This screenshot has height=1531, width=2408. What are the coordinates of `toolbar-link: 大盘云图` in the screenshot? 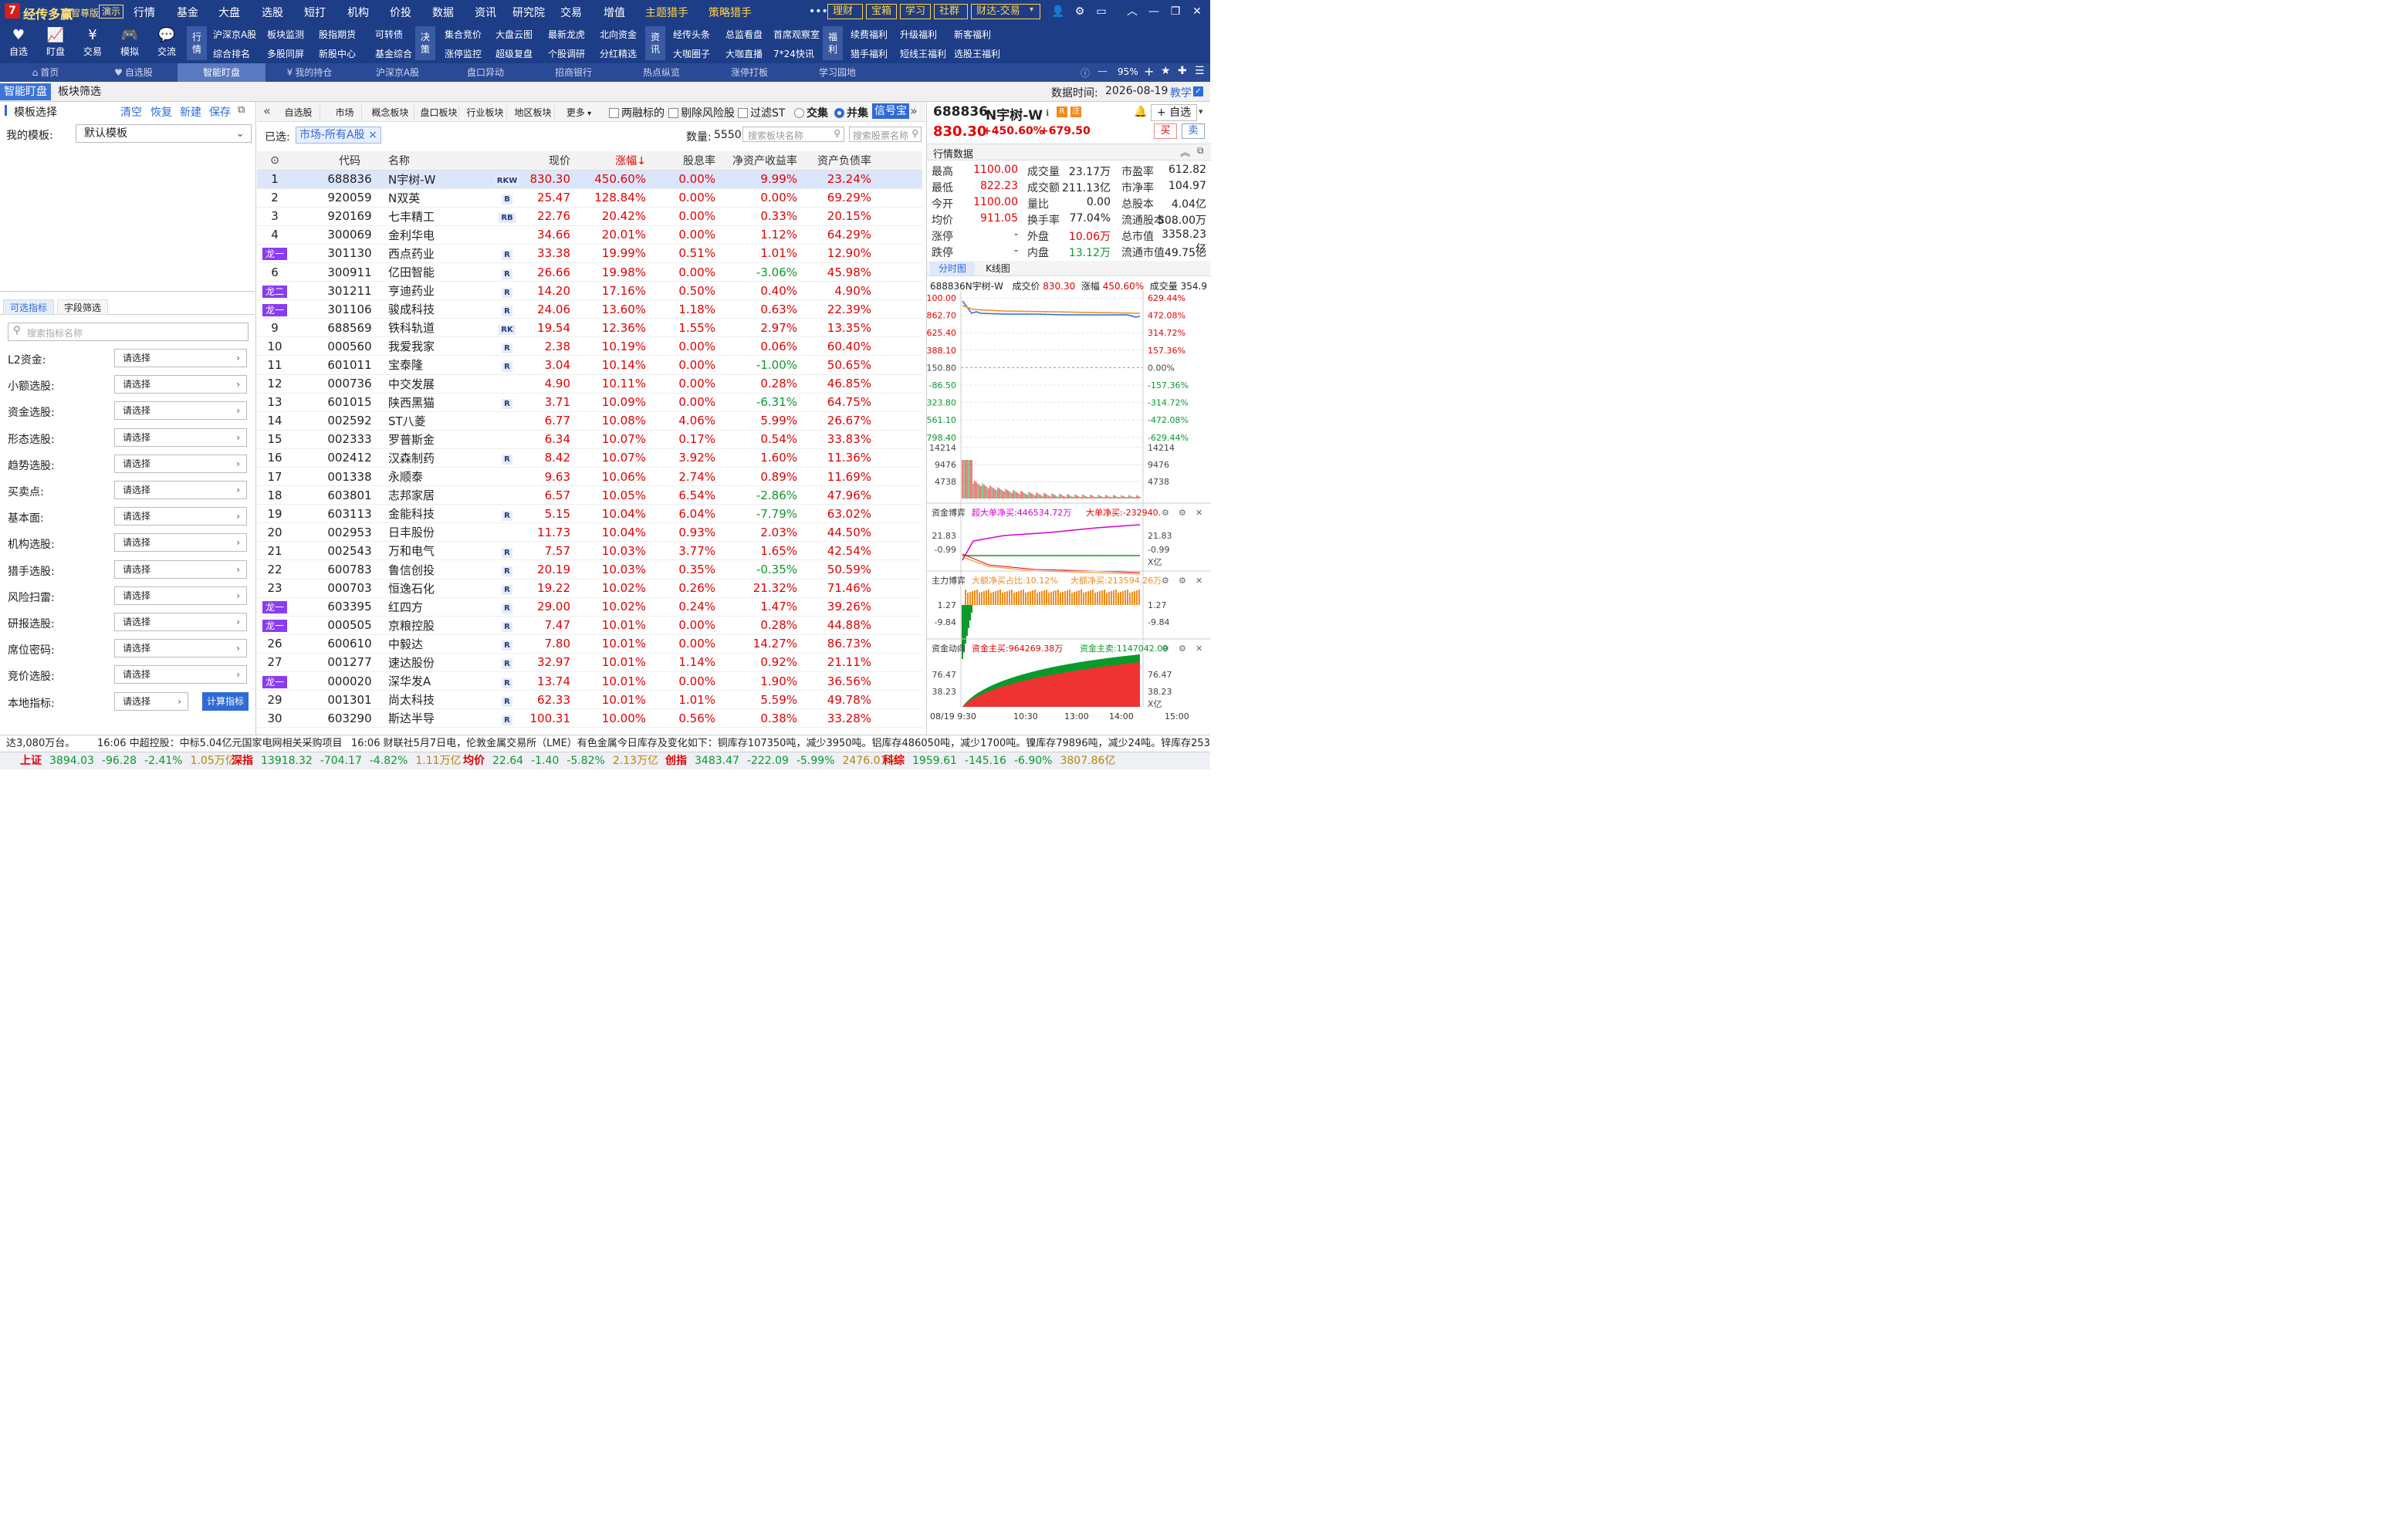 It's located at (514, 34).